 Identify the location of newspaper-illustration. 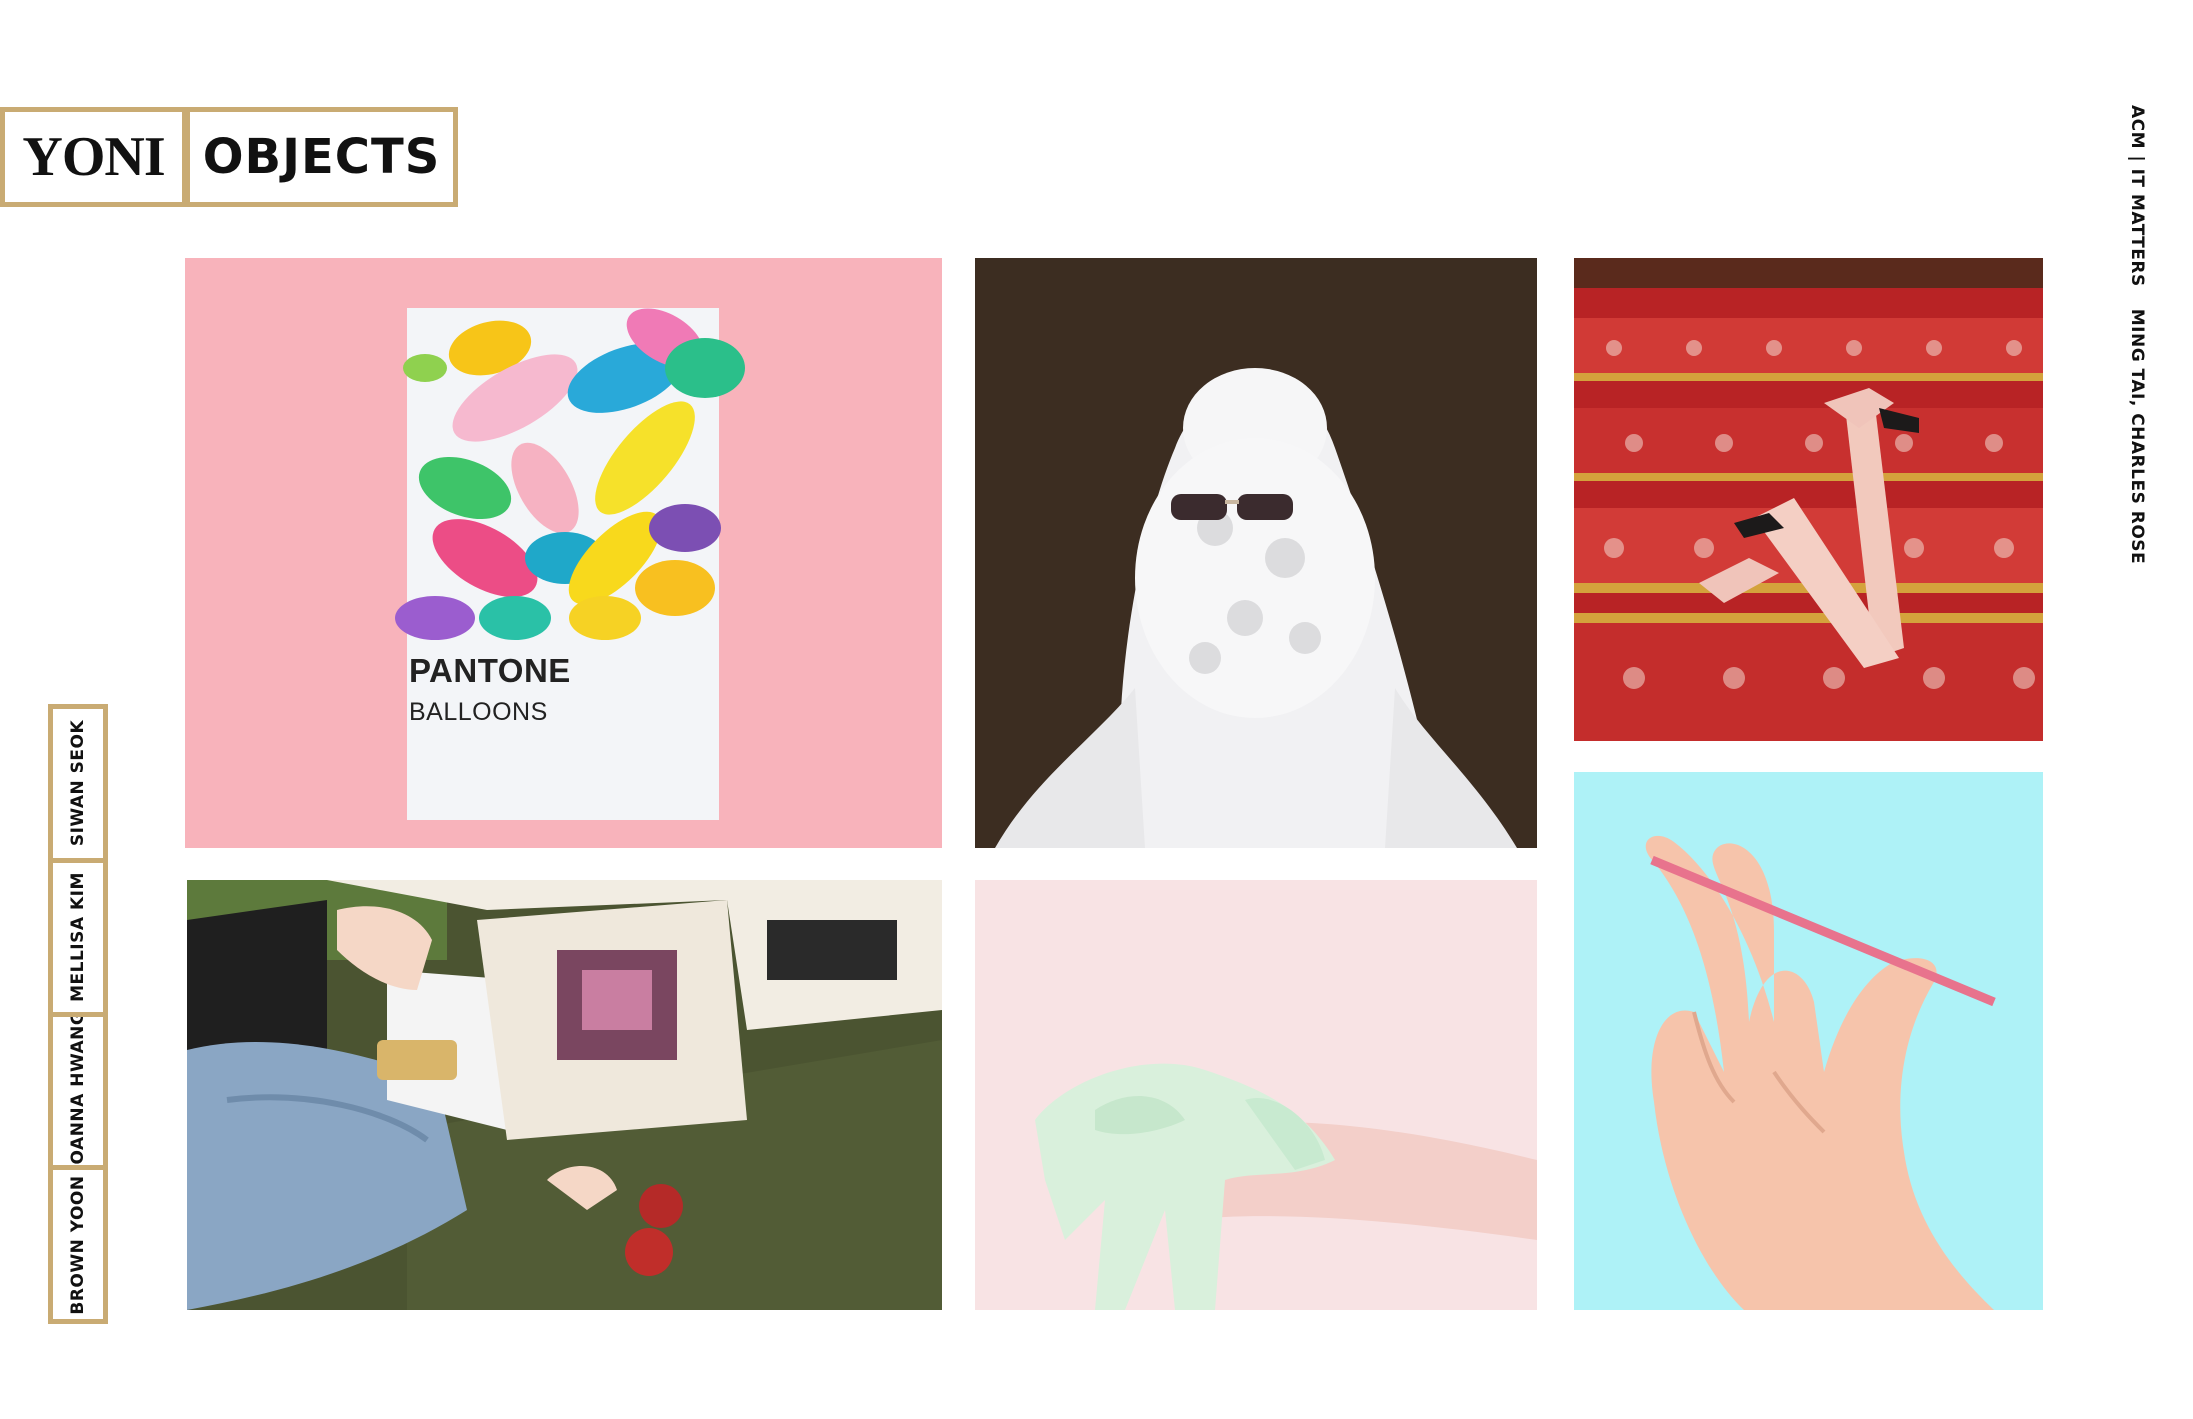
(564, 1095).